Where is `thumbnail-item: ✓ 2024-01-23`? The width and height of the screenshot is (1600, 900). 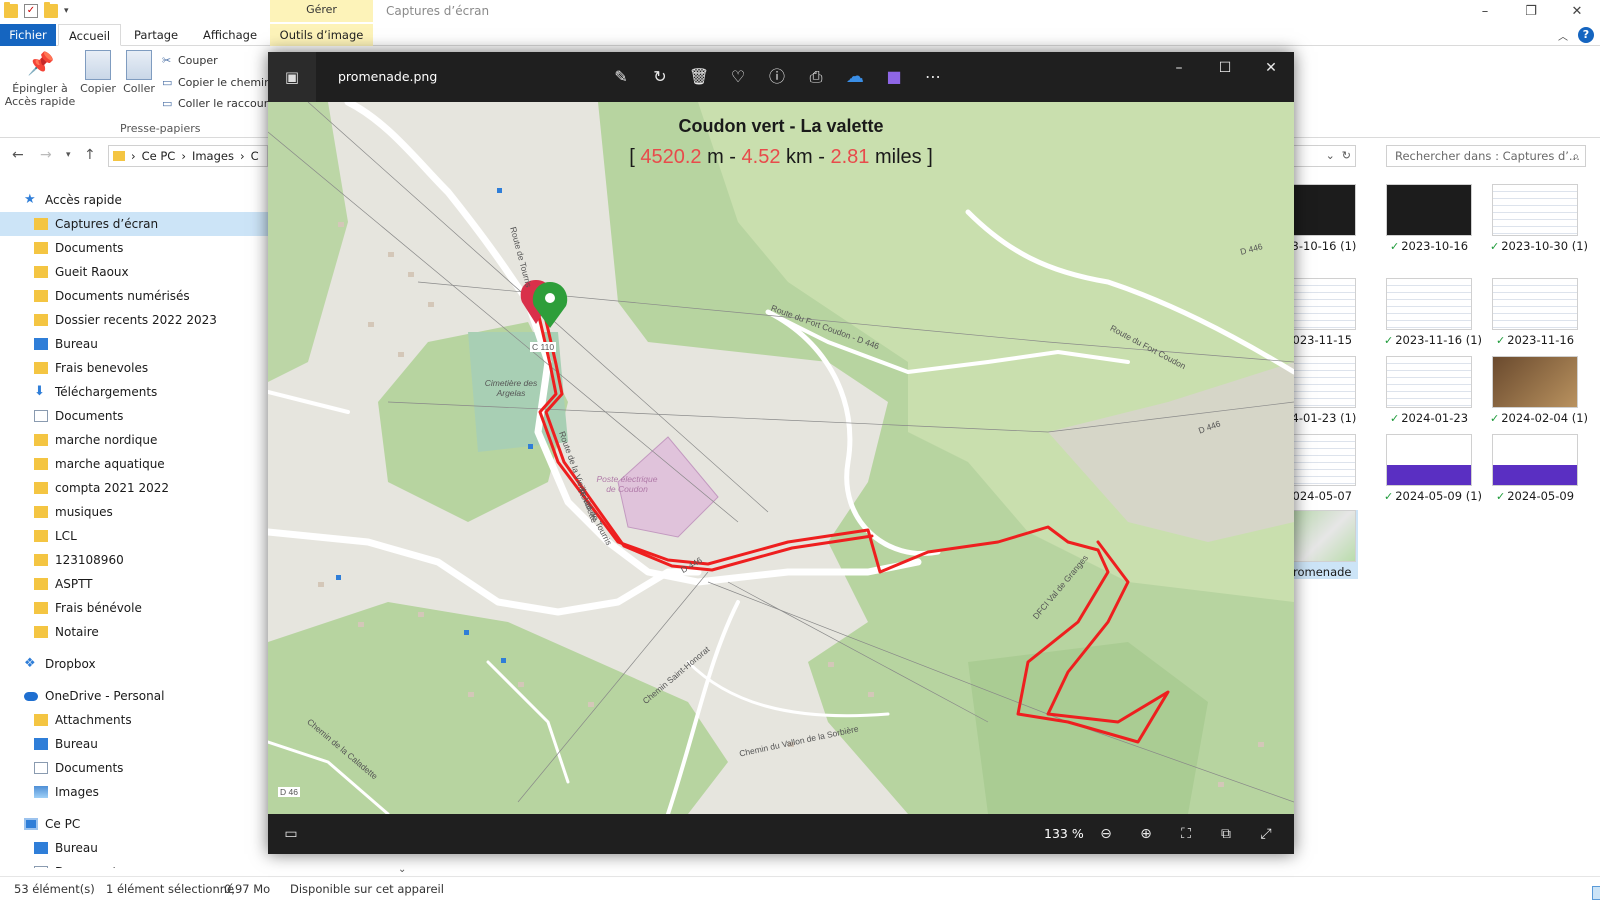
thumbnail-item: ✓ 2024-01-23 is located at coordinates (1429, 390).